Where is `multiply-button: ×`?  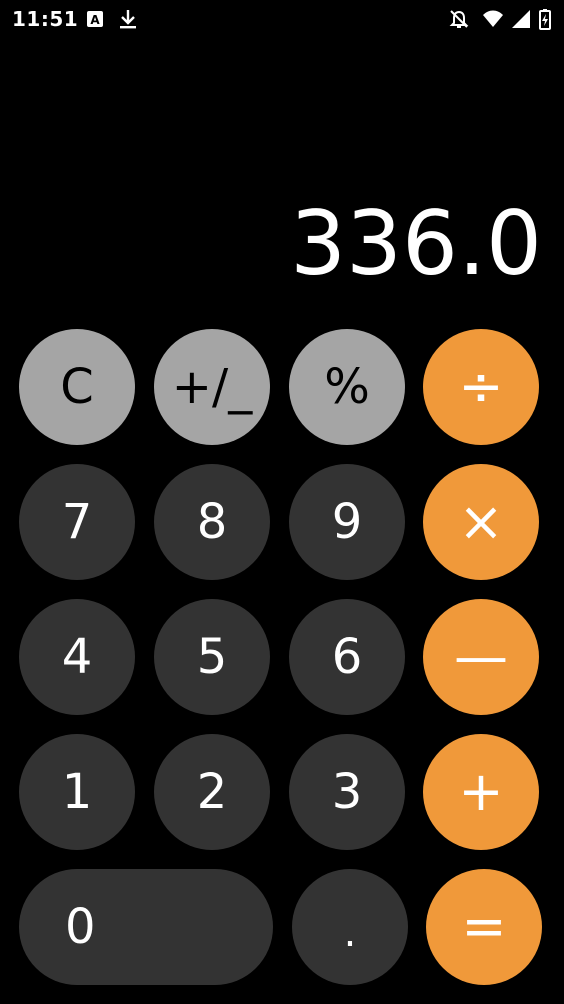 multiply-button: × is located at coordinates (481, 522).